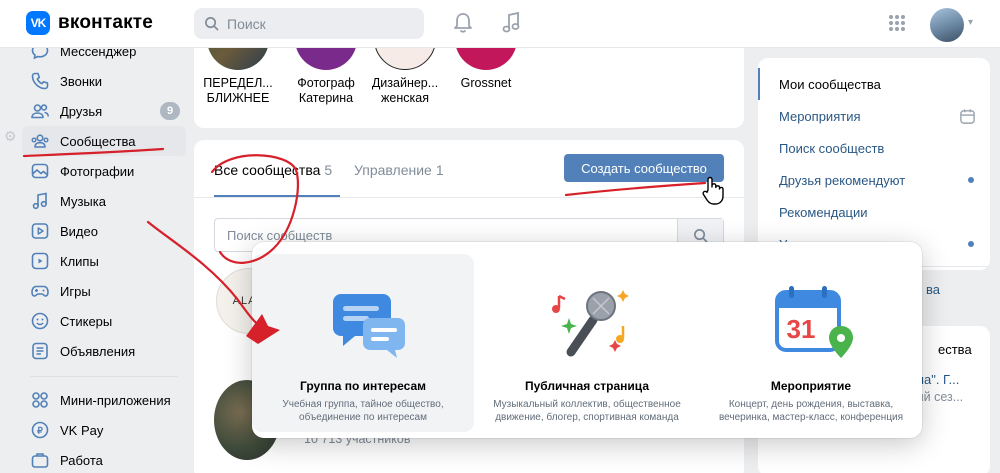  I want to click on right-menu-label: Друзья рекомендуют, so click(842, 180).